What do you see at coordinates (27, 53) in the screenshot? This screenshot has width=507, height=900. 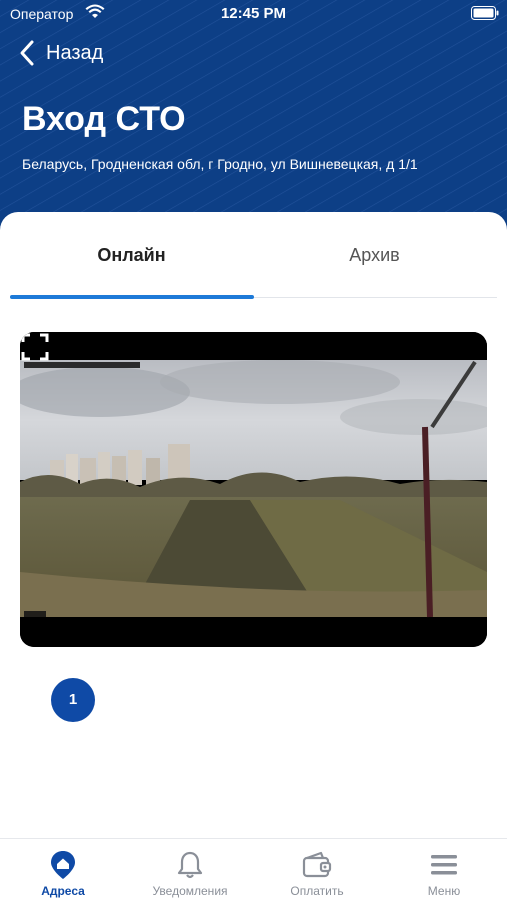 I see `chevron-left-icon` at bounding box center [27, 53].